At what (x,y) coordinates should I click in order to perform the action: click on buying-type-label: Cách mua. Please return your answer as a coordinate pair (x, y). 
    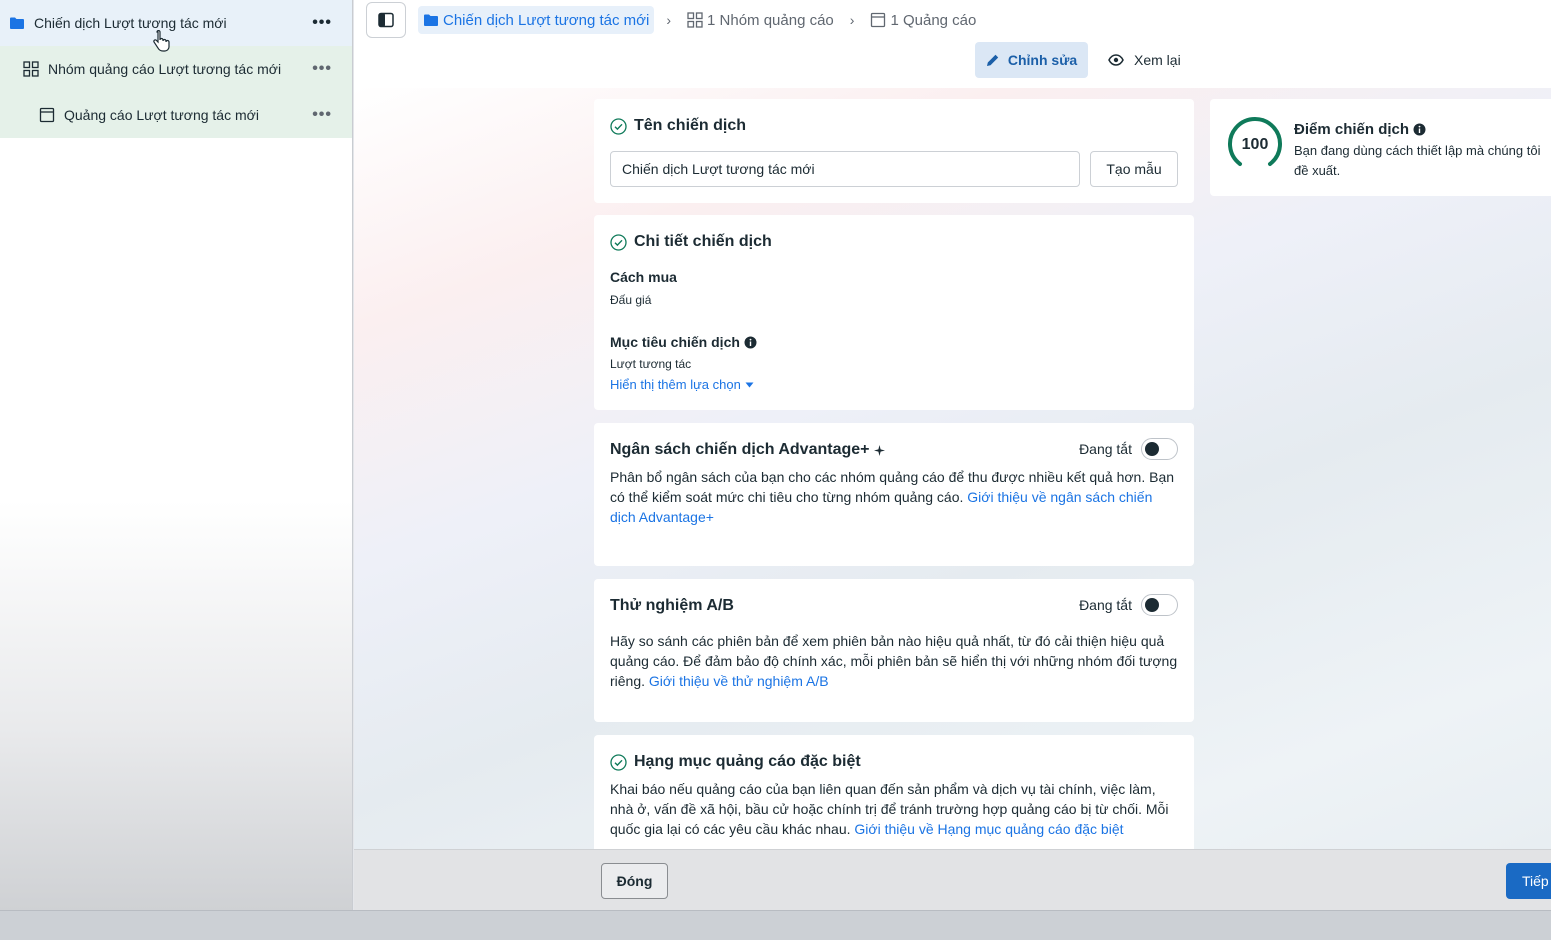
    Looking at the image, I should click on (643, 277).